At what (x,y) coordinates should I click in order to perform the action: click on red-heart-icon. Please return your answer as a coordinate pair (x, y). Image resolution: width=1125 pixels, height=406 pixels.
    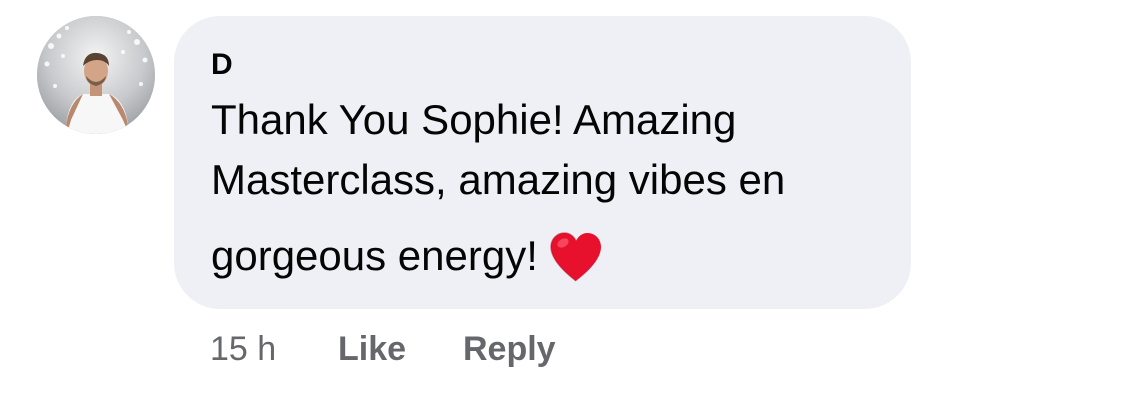
    Looking at the image, I should click on (575, 257).